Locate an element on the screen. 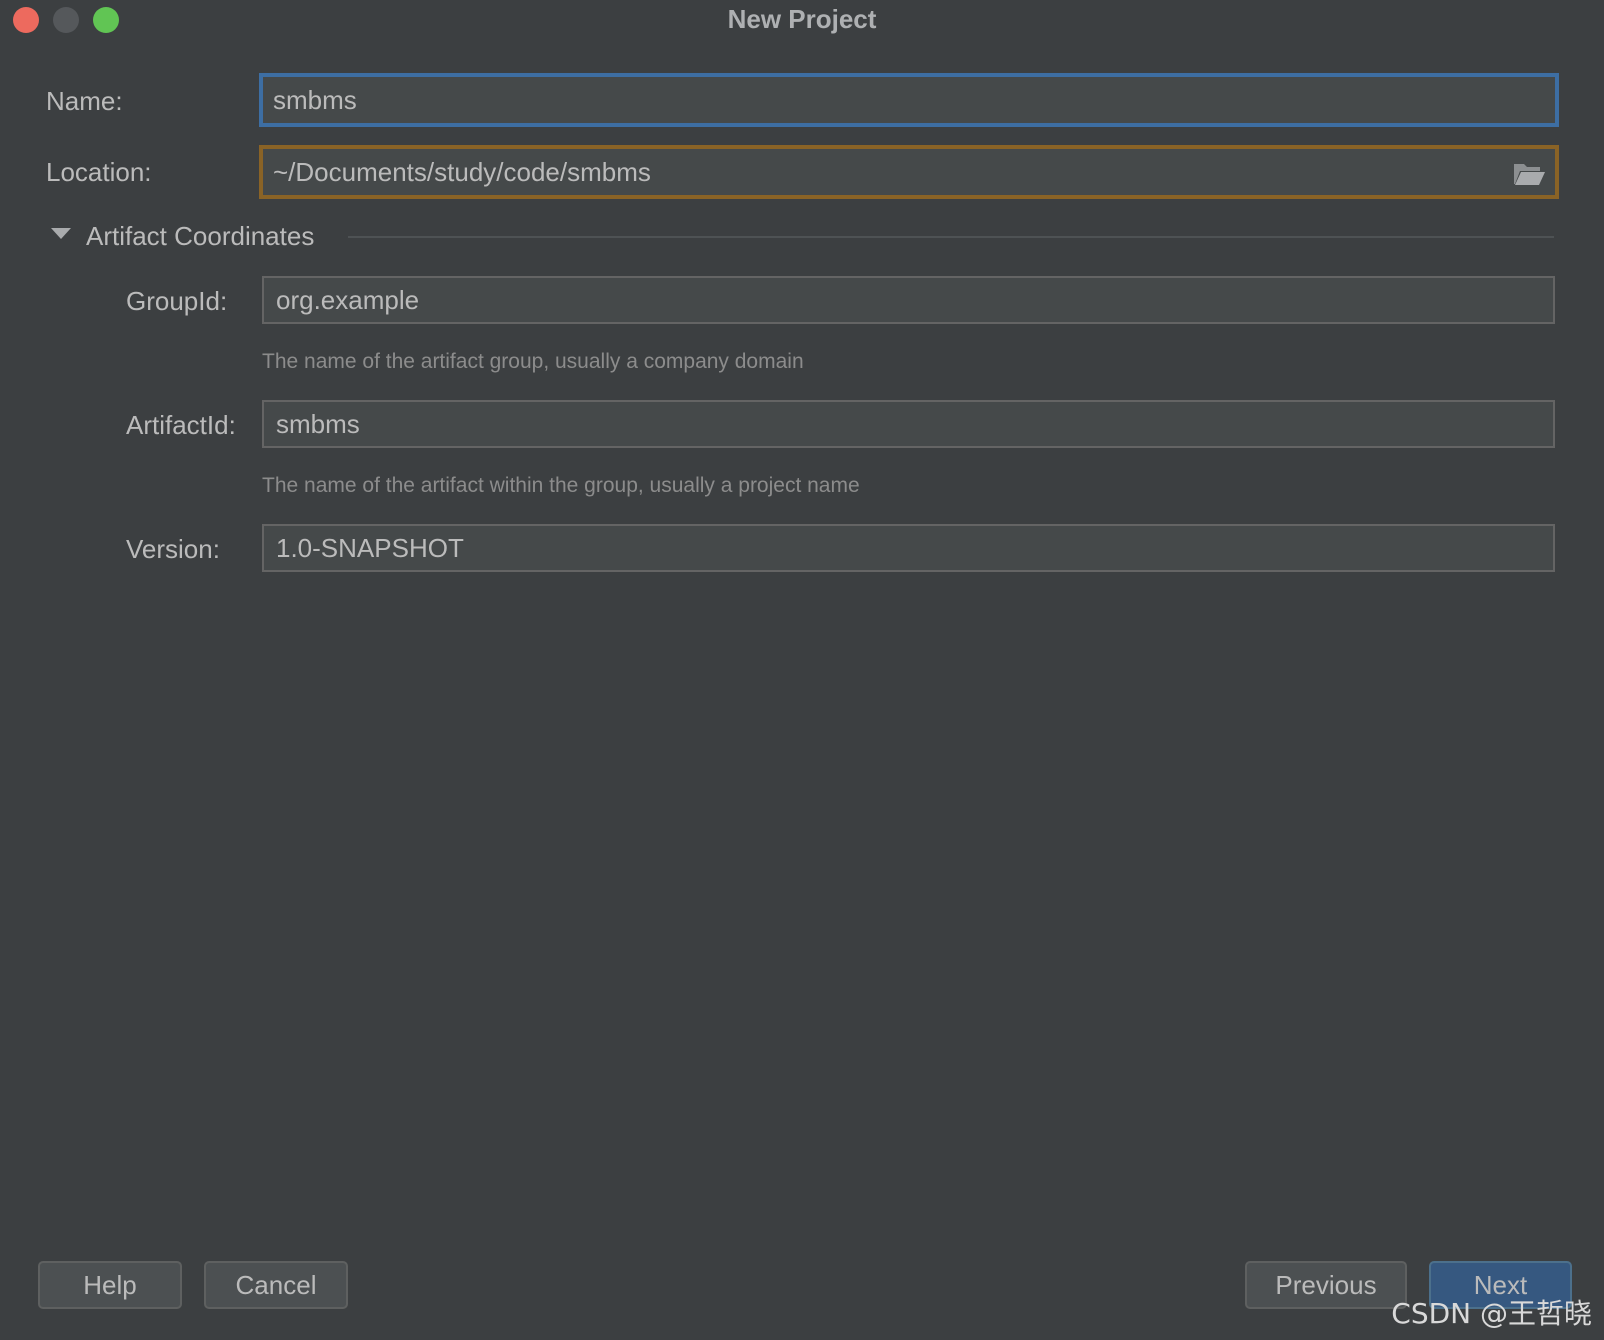 Image resolution: width=1604 pixels, height=1340 pixels. folder-open-icon is located at coordinates (1529, 173).